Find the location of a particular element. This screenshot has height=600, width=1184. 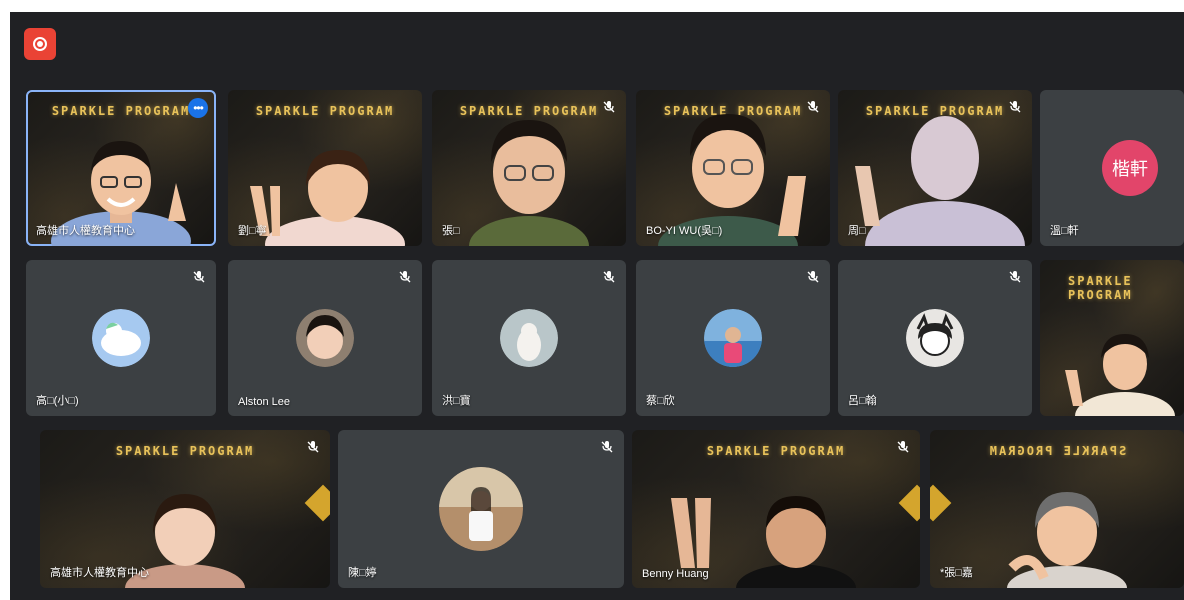

more-options-button: ••• is located at coordinates (198, 108).